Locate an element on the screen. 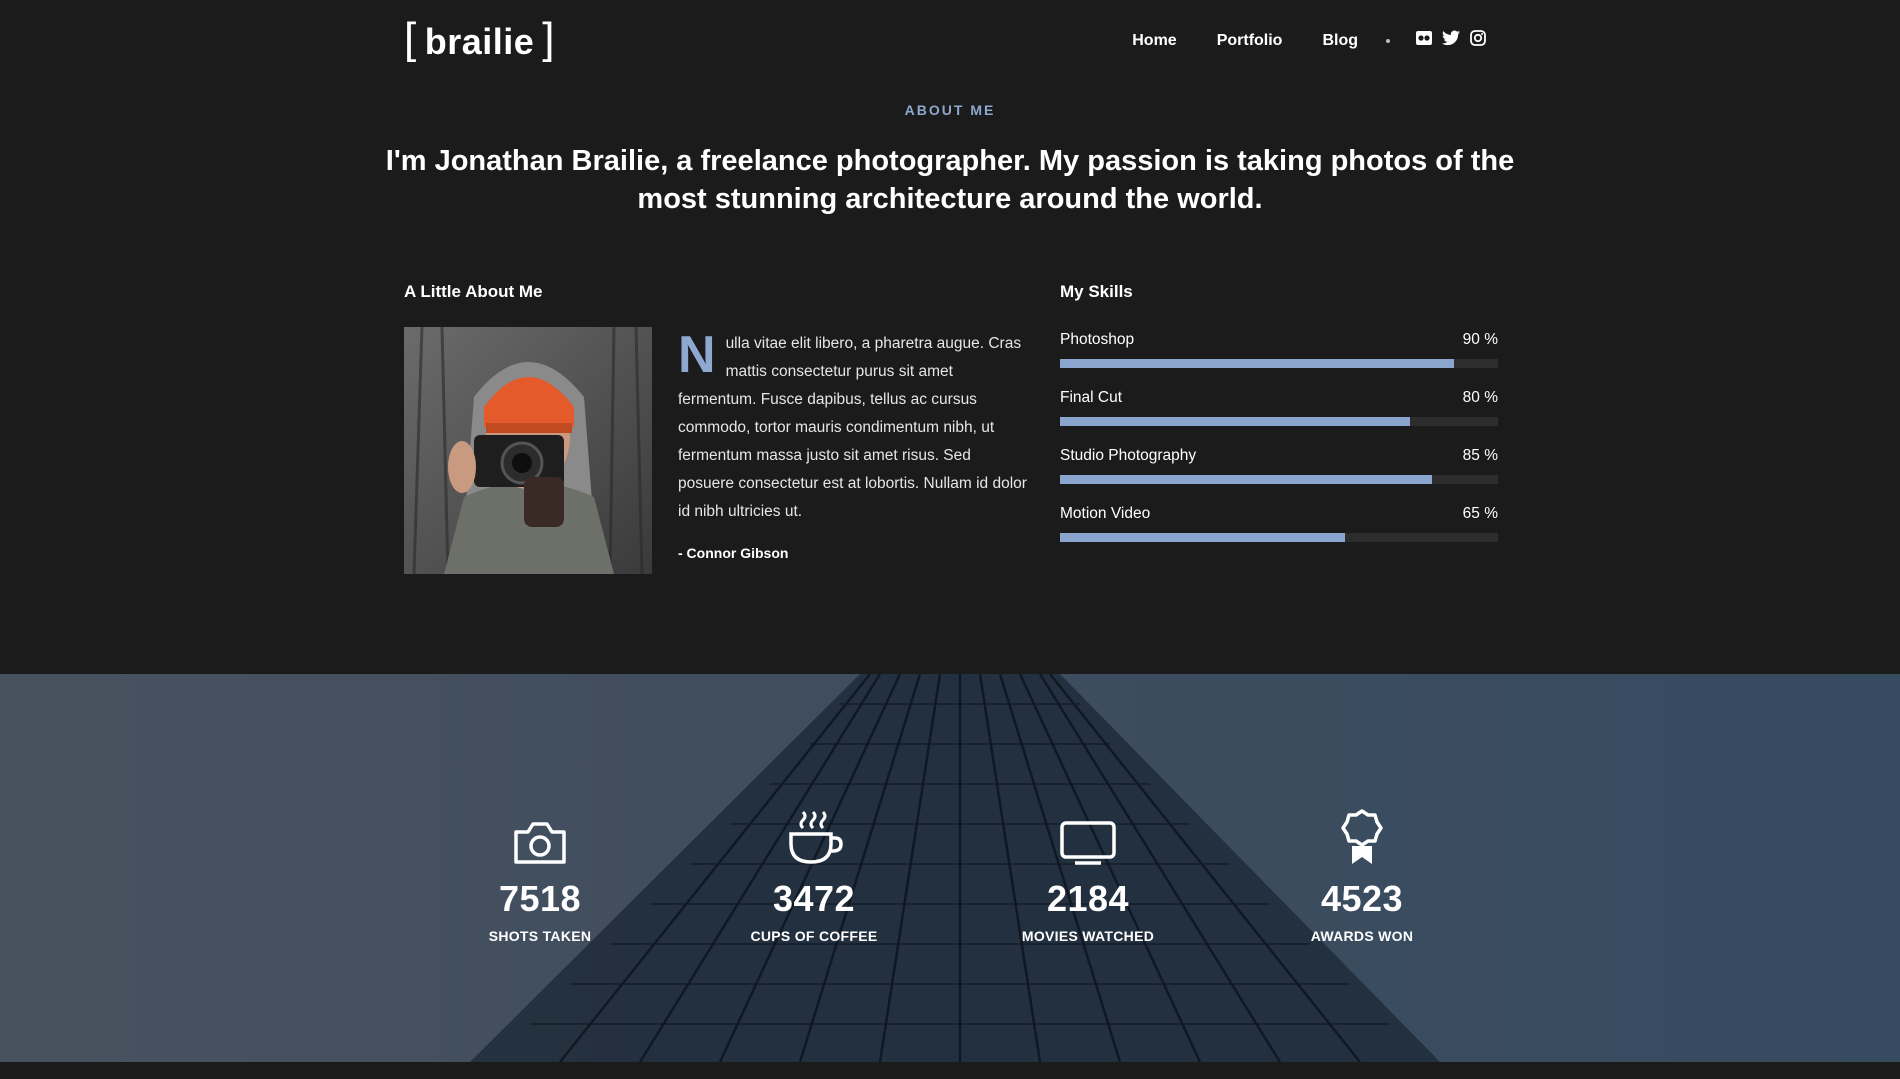  skill-percent: 90 % is located at coordinates (1480, 339).